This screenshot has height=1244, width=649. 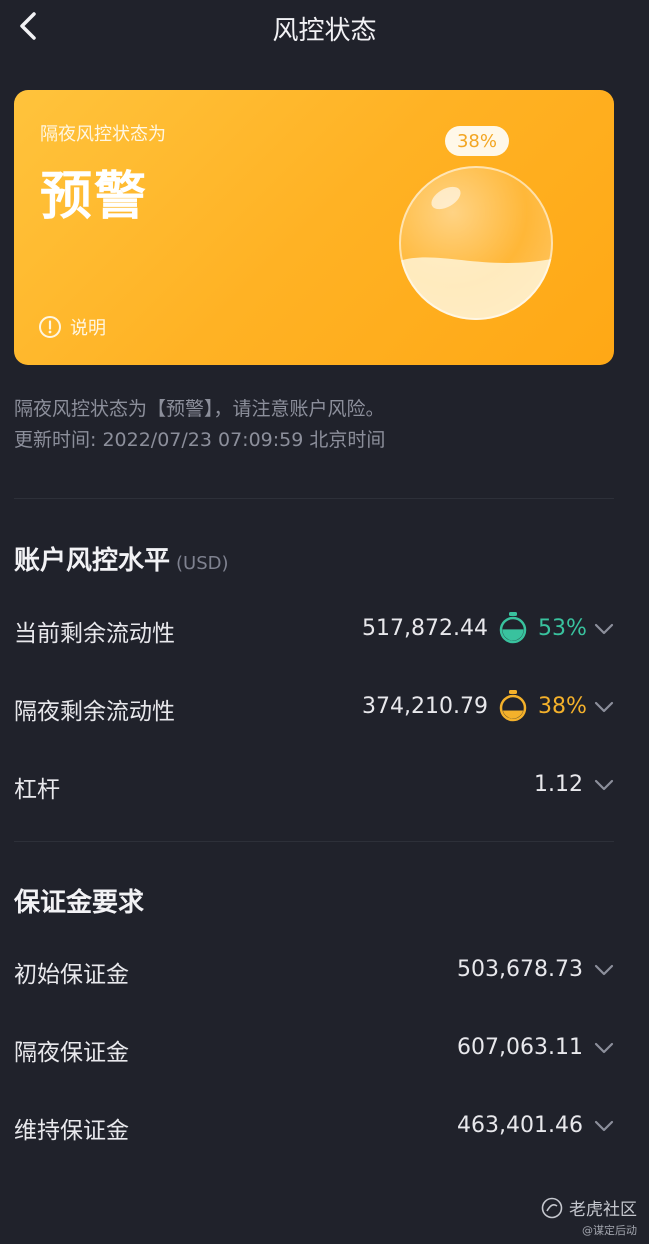 What do you see at coordinates (71, 1053) in the screenshot?
I see `row-label: 隔夜保证金` at bounding box center [71, 1053].